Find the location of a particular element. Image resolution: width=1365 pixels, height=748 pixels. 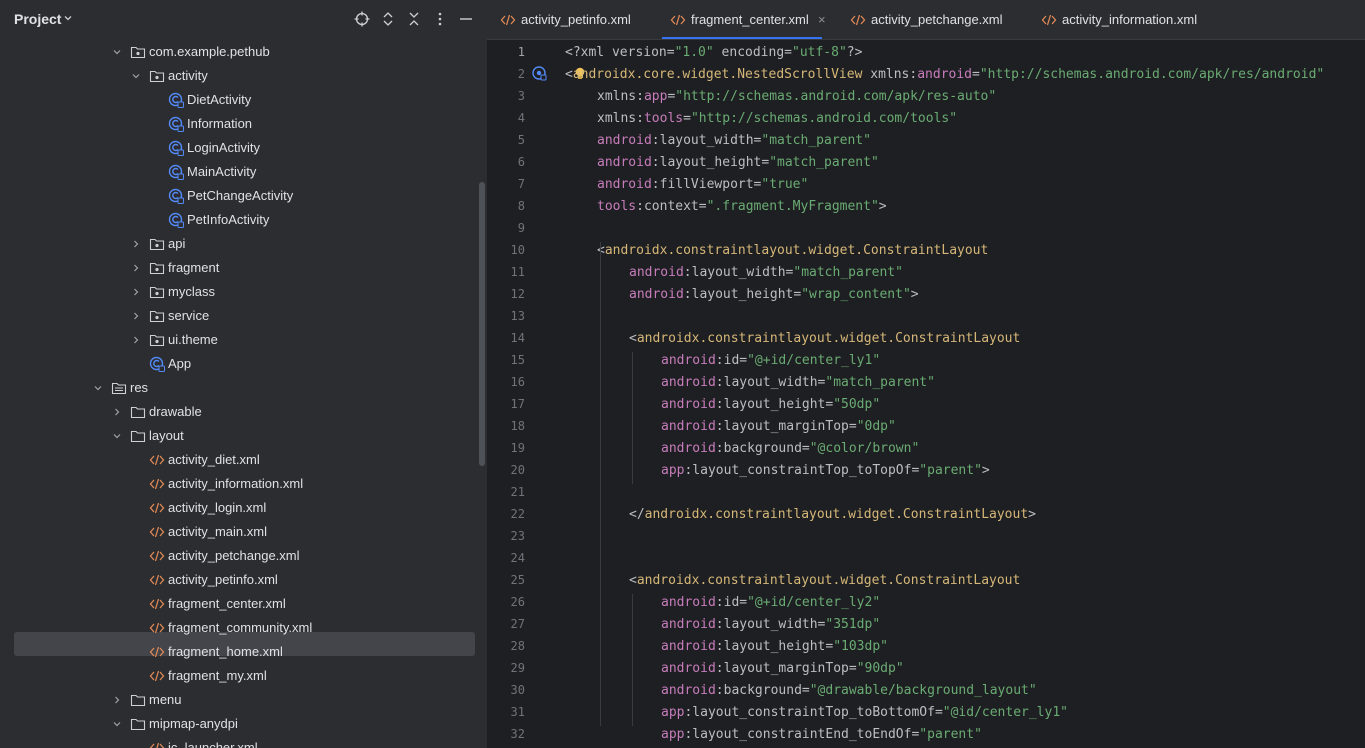

editor-tab: activity_petinfo.xml is located at coordinates (582, 19).